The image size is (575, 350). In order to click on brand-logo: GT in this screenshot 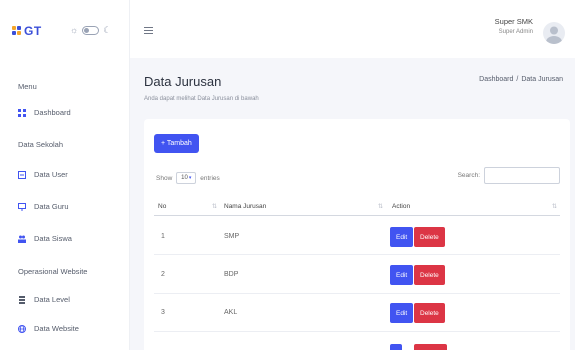, I will do `click(27, 31)`.